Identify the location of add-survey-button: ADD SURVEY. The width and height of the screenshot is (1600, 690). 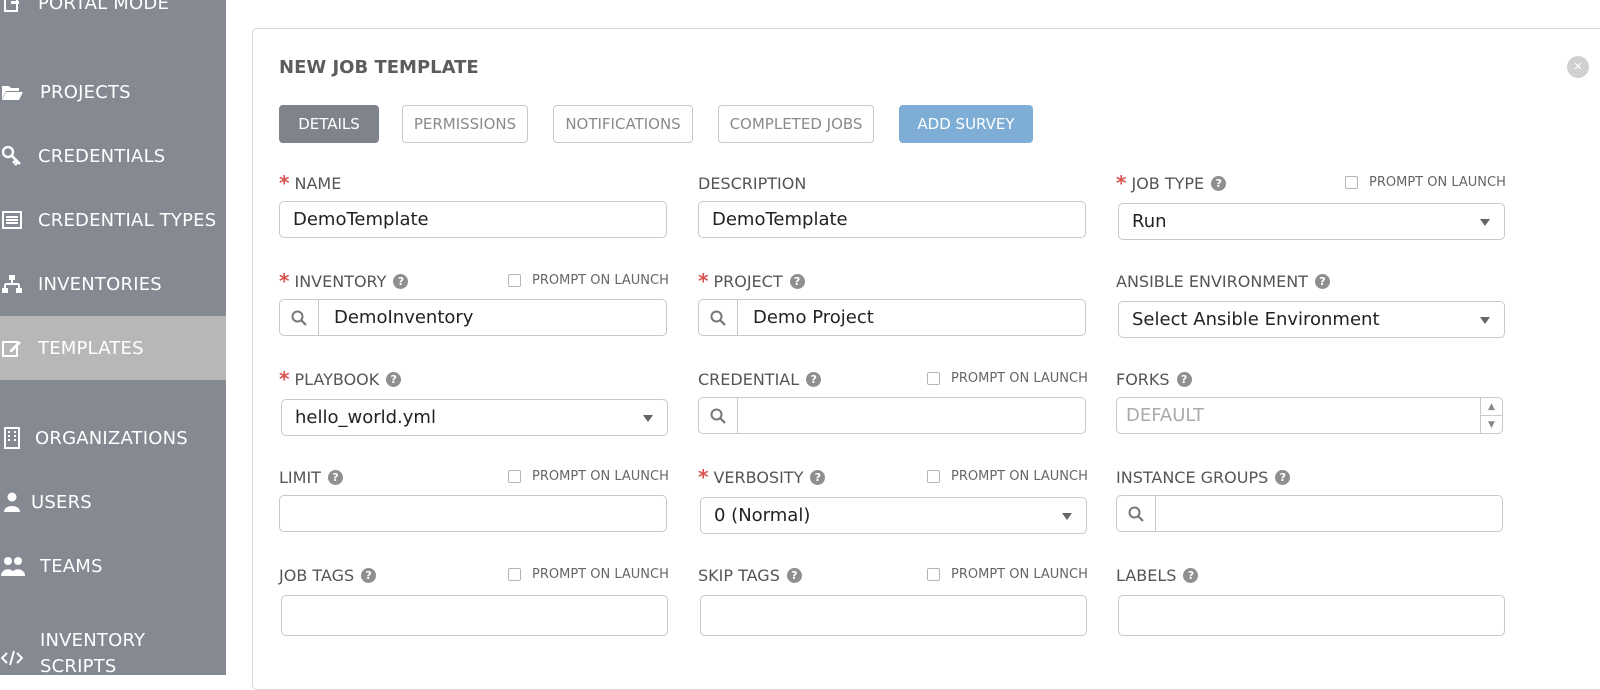
(966, 124).